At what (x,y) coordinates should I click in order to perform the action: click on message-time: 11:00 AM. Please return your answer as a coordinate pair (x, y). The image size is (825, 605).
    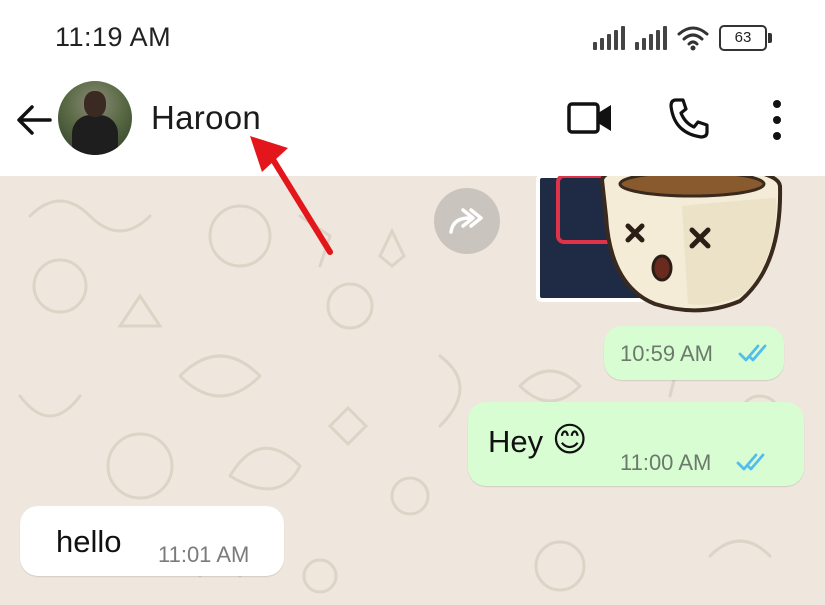
    Looking at the image, I should click on (666, 462).